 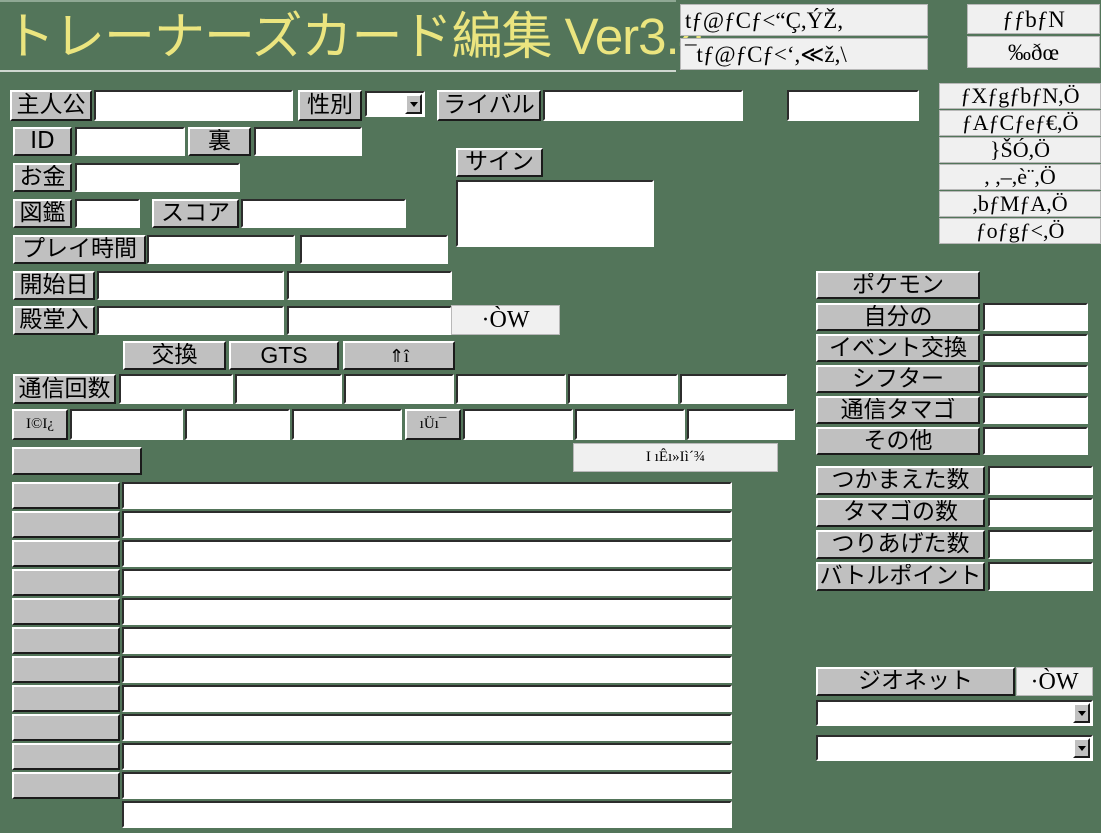 I want to click on playtime-label-button: プレイ時間, so click(x=79, y=249).